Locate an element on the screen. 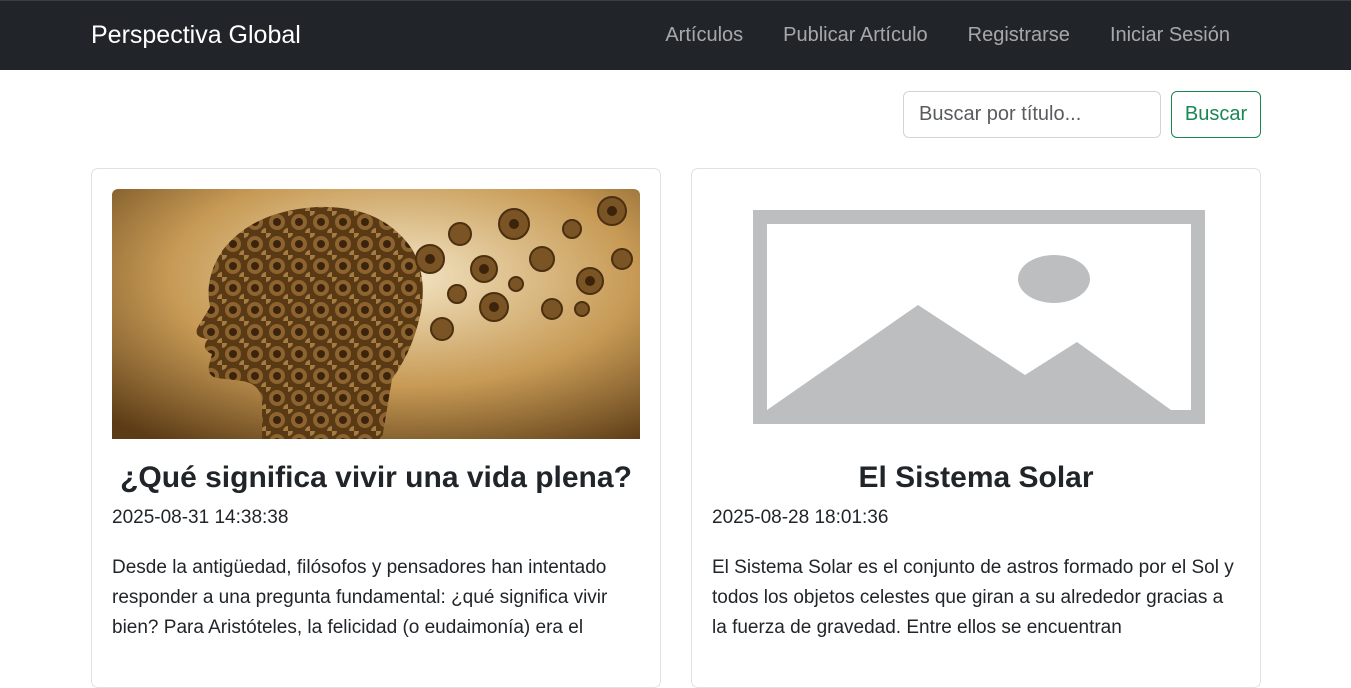 The width and height of the screenshot is (1351, 688). article-title: El Sistema Solar is located at coordinates (976, 478).